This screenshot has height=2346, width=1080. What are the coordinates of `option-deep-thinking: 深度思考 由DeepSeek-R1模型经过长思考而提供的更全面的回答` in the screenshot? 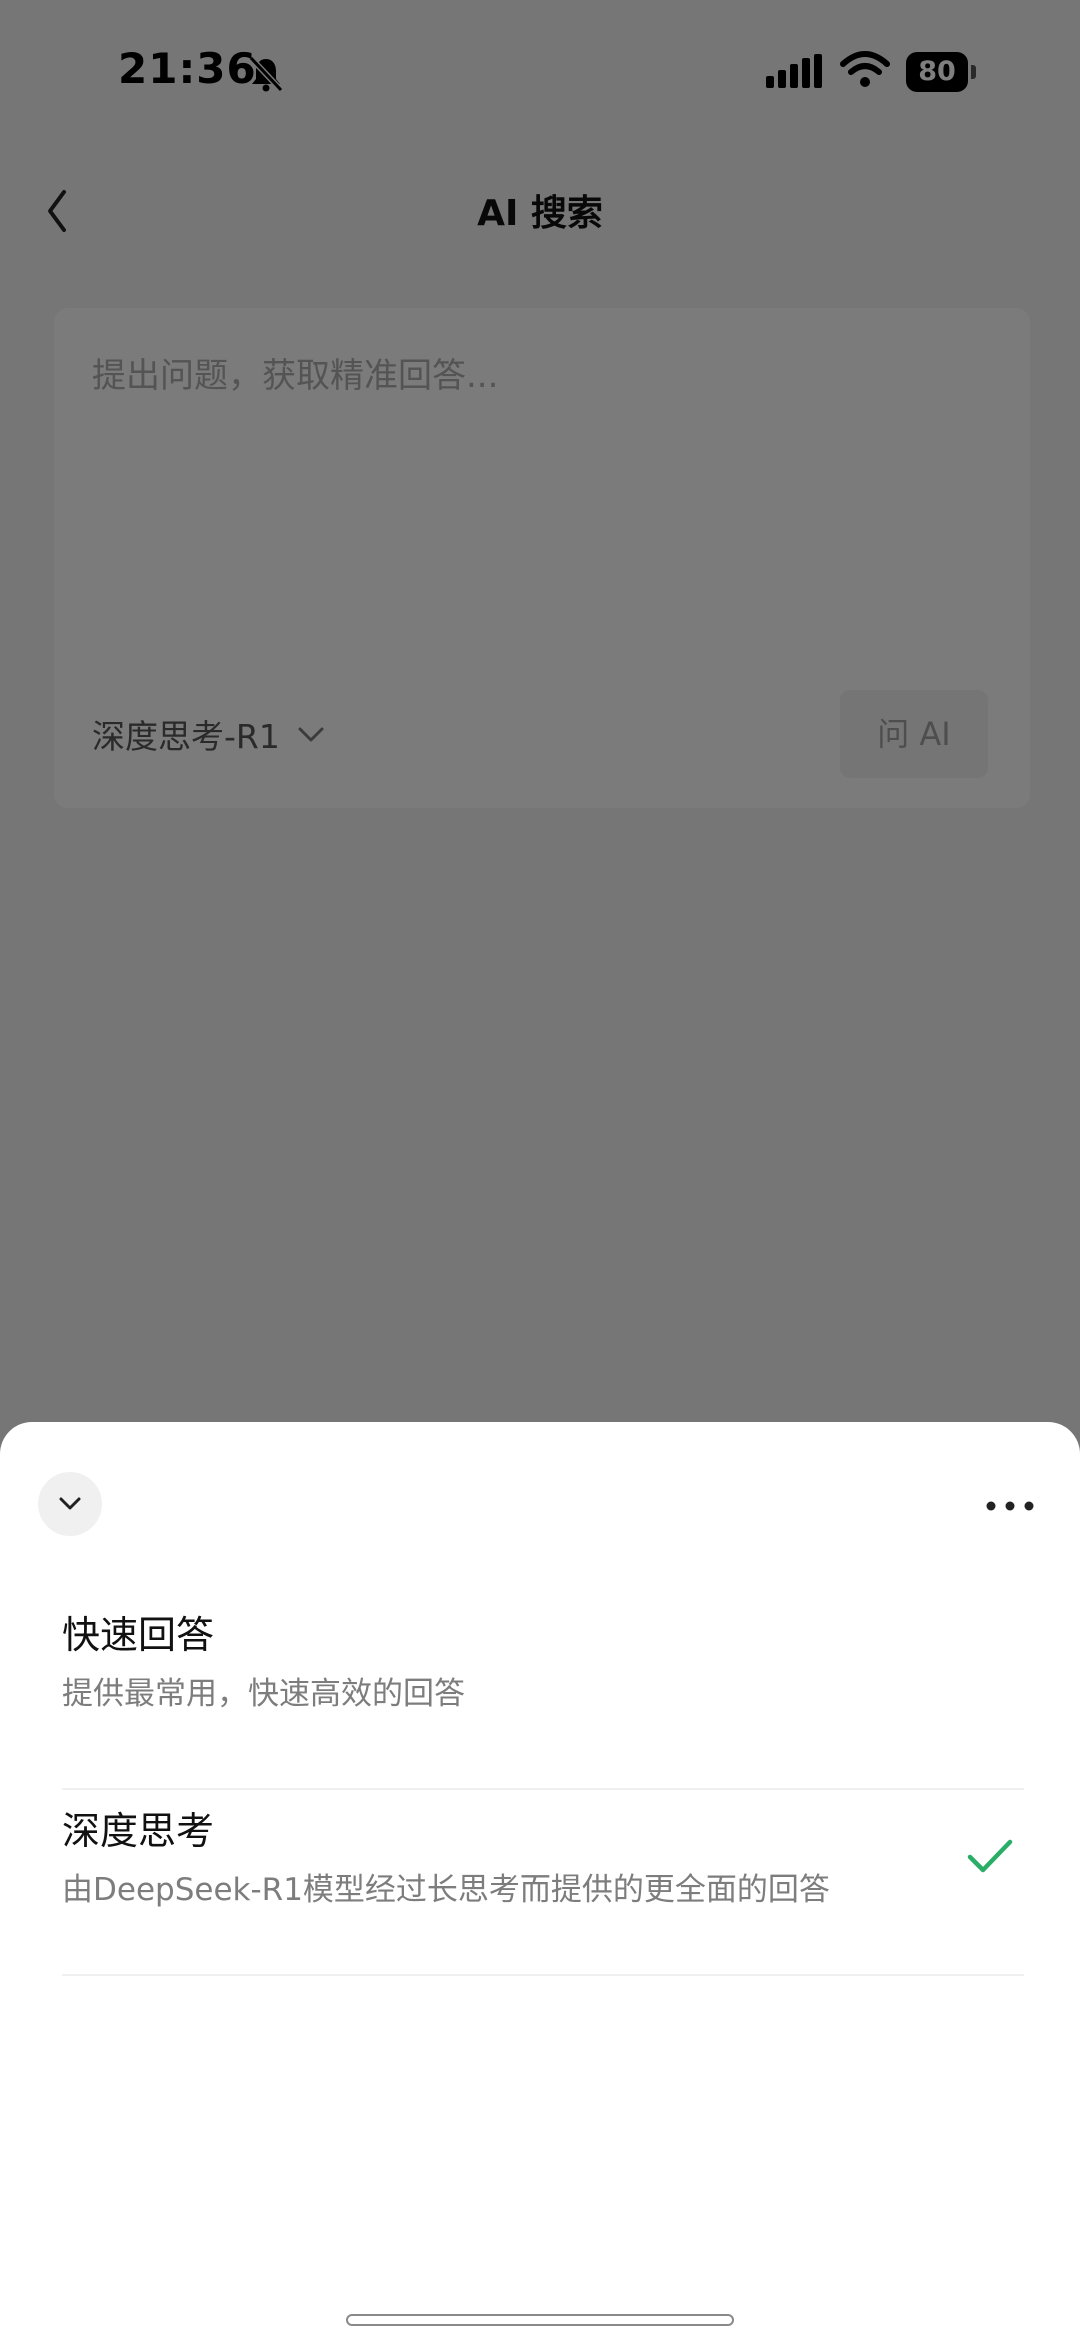 It's located at (543, 1883).